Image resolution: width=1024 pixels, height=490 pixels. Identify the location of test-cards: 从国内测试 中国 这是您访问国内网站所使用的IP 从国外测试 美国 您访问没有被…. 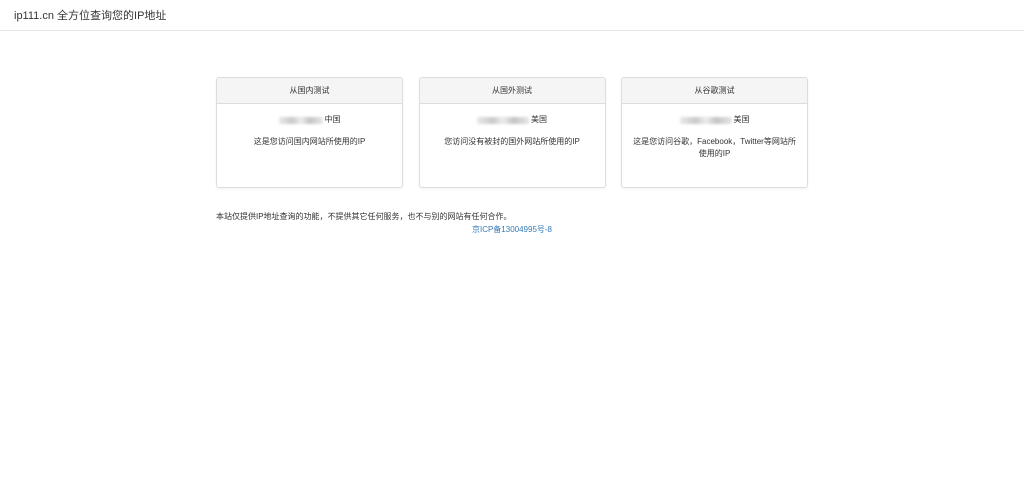
(512, 132).